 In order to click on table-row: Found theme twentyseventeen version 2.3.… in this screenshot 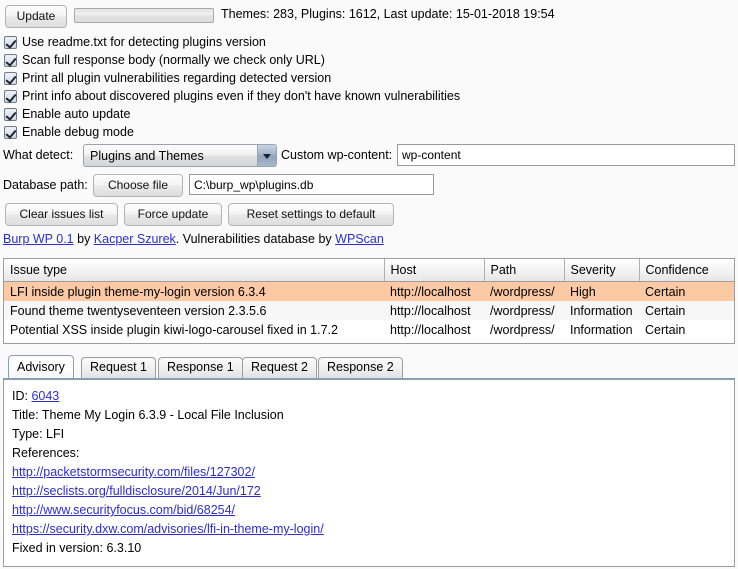, I will do `click(369, 310)`.